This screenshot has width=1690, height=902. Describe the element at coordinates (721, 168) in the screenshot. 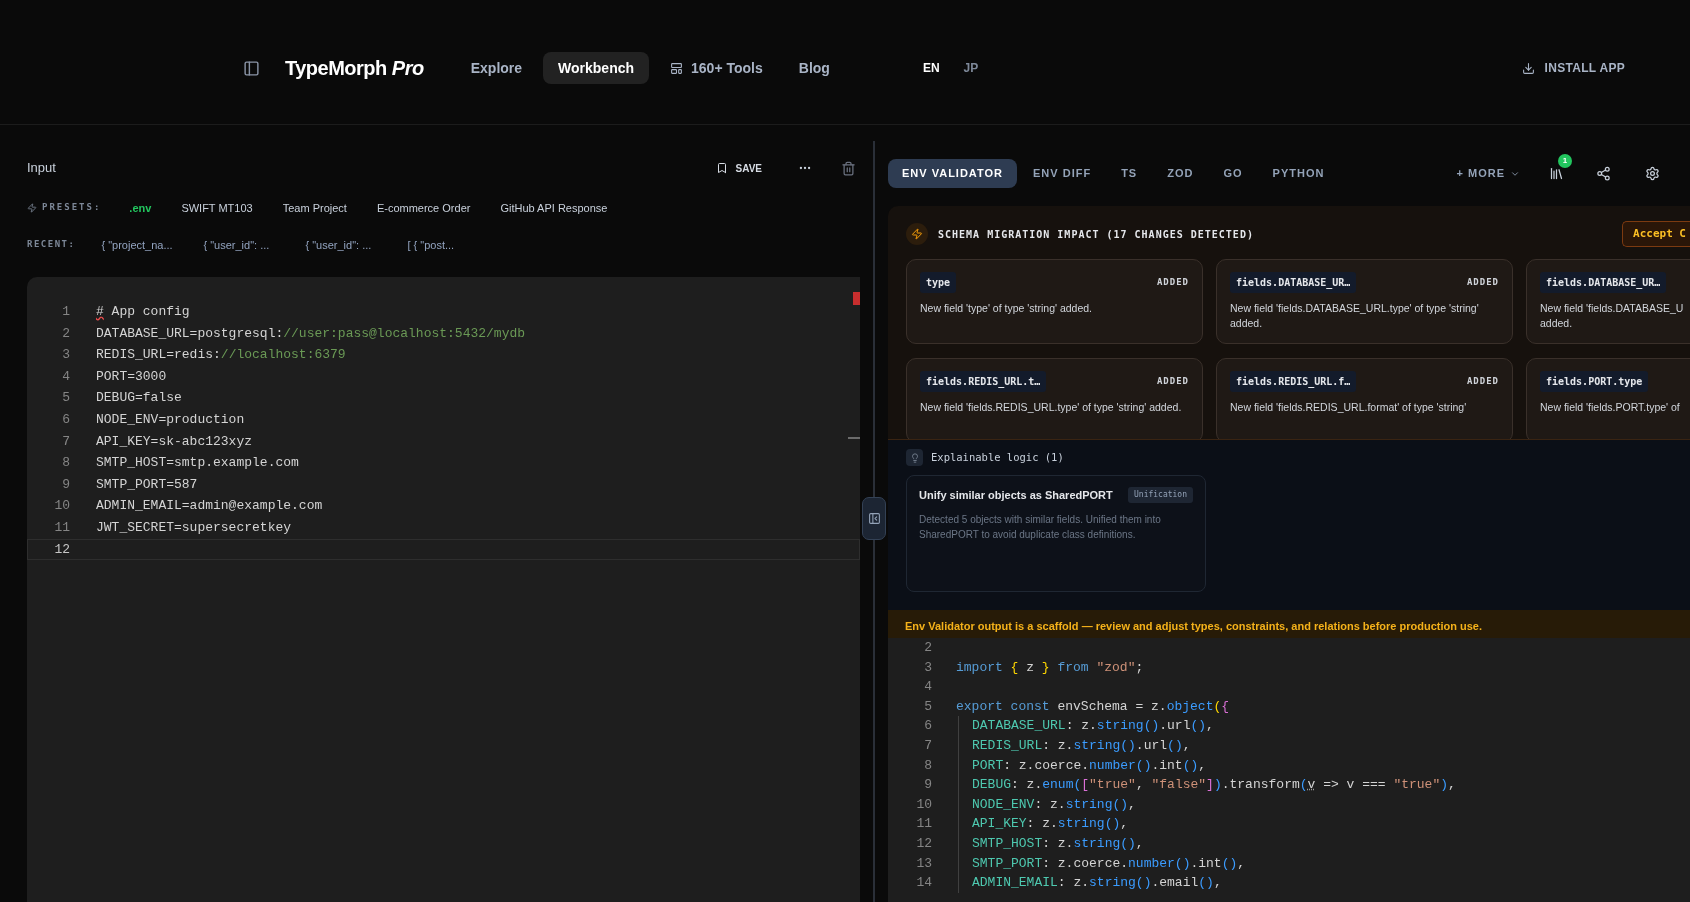

I see `bookmark-icon` at that location.